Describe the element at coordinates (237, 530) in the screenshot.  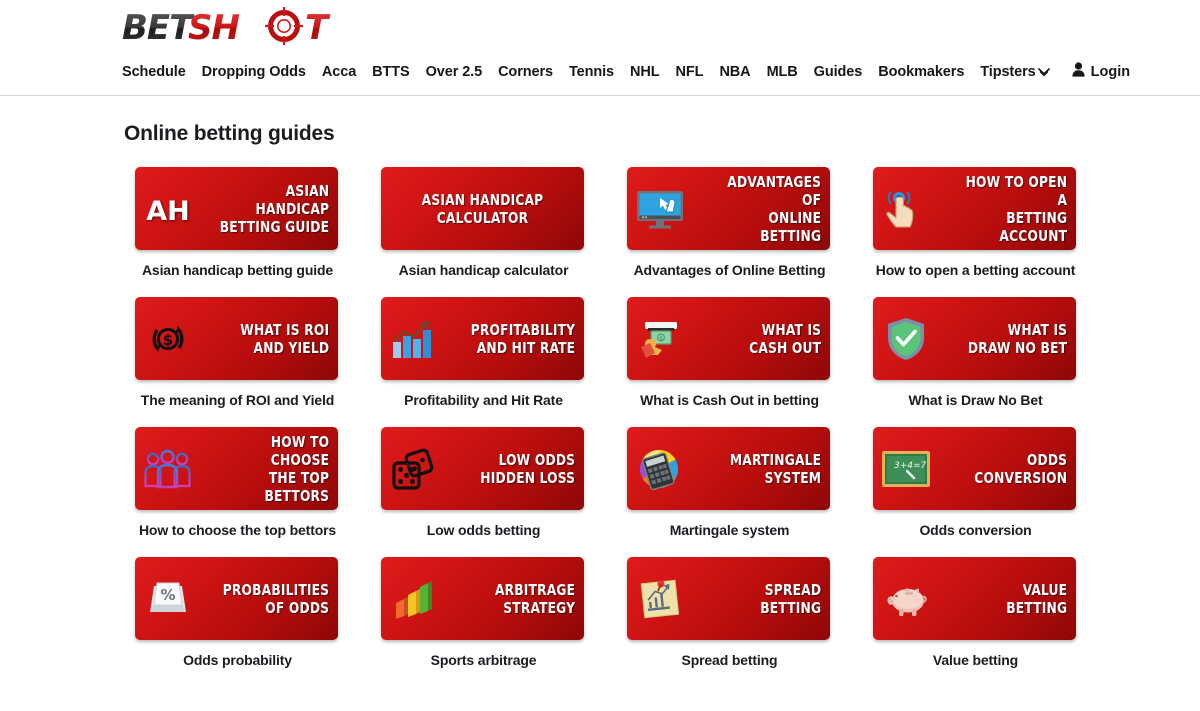
I see `guide-caption: How to choose the top bettors` at that location.